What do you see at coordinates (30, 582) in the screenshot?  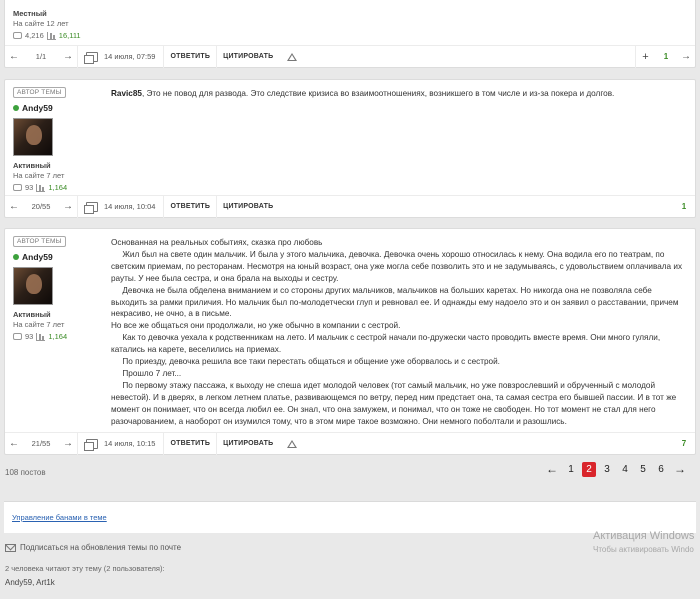 I see `reader-names: Andy59, Art1k` at bounding box center [30, 582].